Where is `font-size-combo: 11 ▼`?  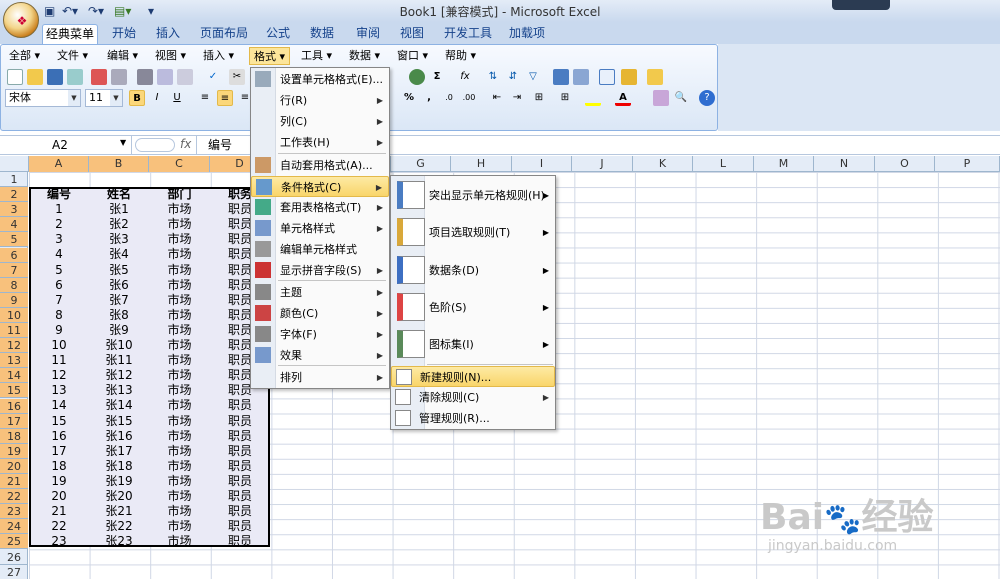
font-size-combo: 11 ▼ is located at coordinates (104, 98).